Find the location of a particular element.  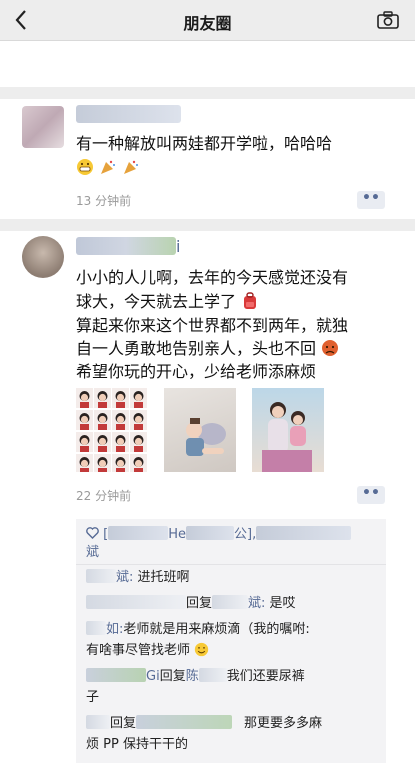

comment-author: Gi is located at coordinates (153, 676).